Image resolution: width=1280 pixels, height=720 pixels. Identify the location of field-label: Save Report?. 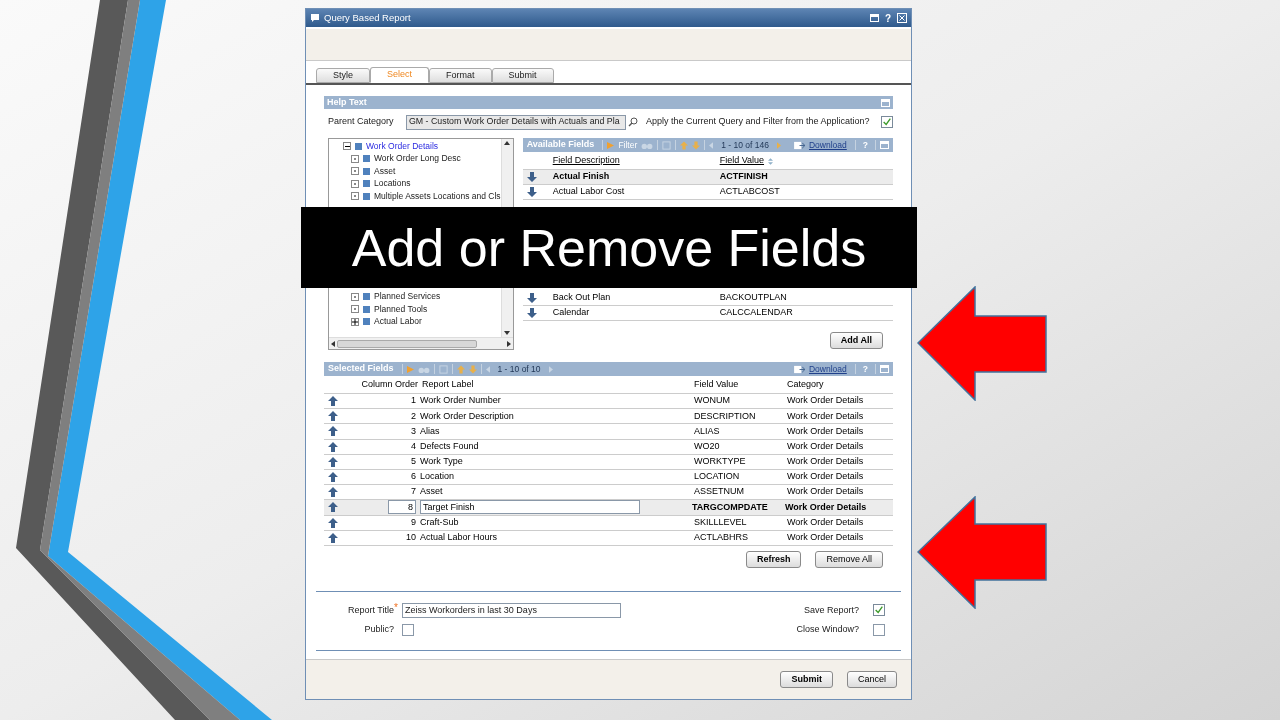
(831, 610).